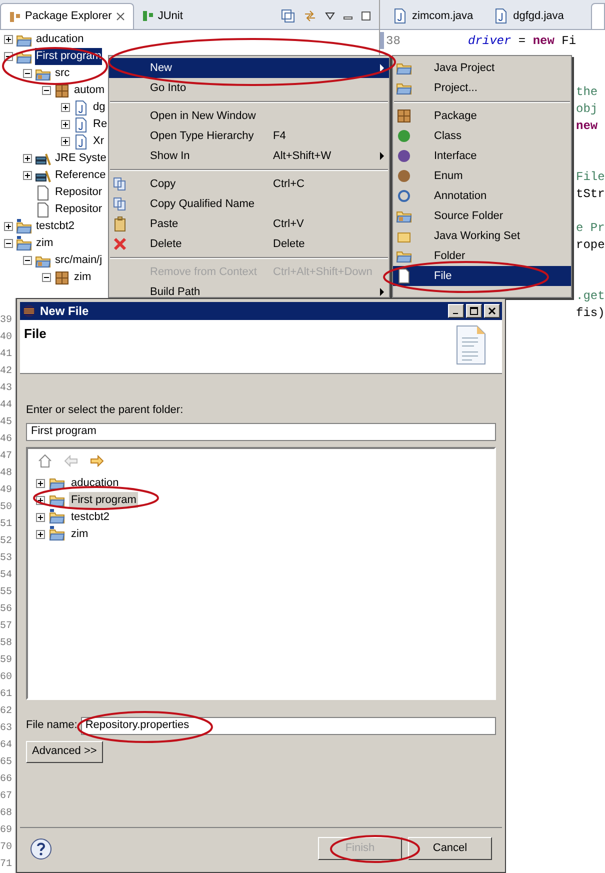 The height and width of the screenshot is (873, 605). What do you see at coordinates (99, 107) in the screenshot?
I see `tree-item: dg` at bounding box center [99, 107].